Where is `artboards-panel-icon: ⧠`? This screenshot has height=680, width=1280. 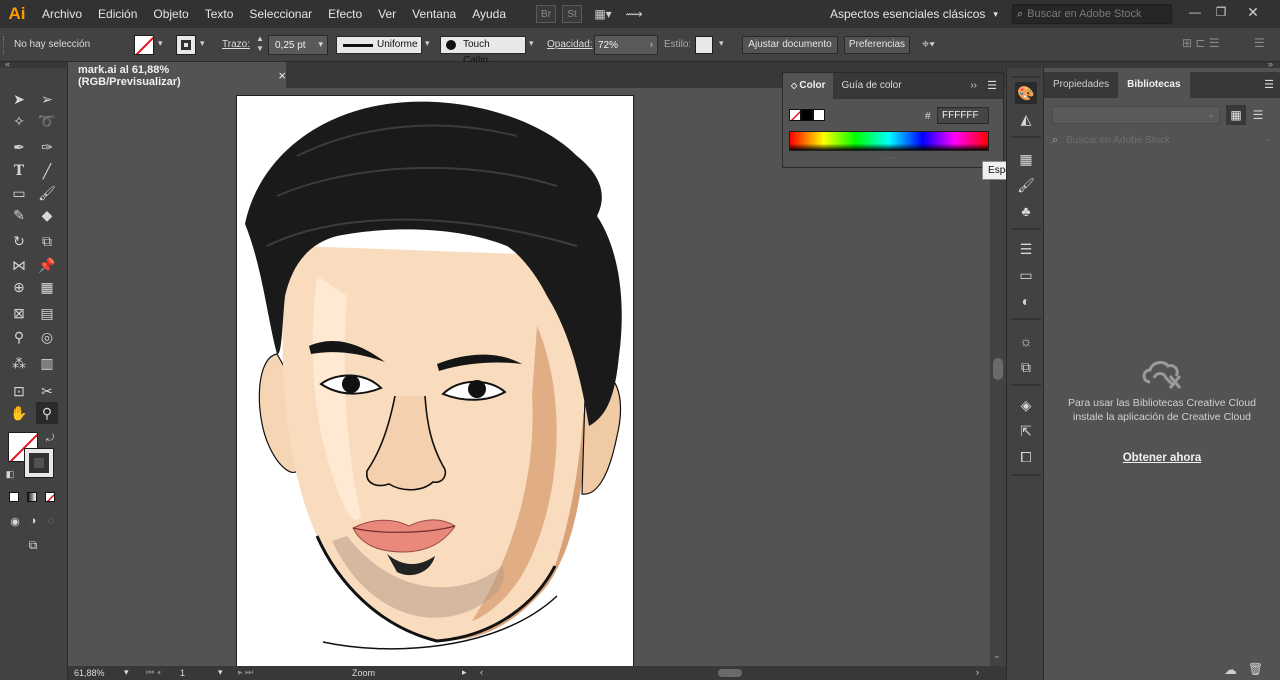
artboards-panel-icon: ⧠ is located at coordinates (1026, 457).